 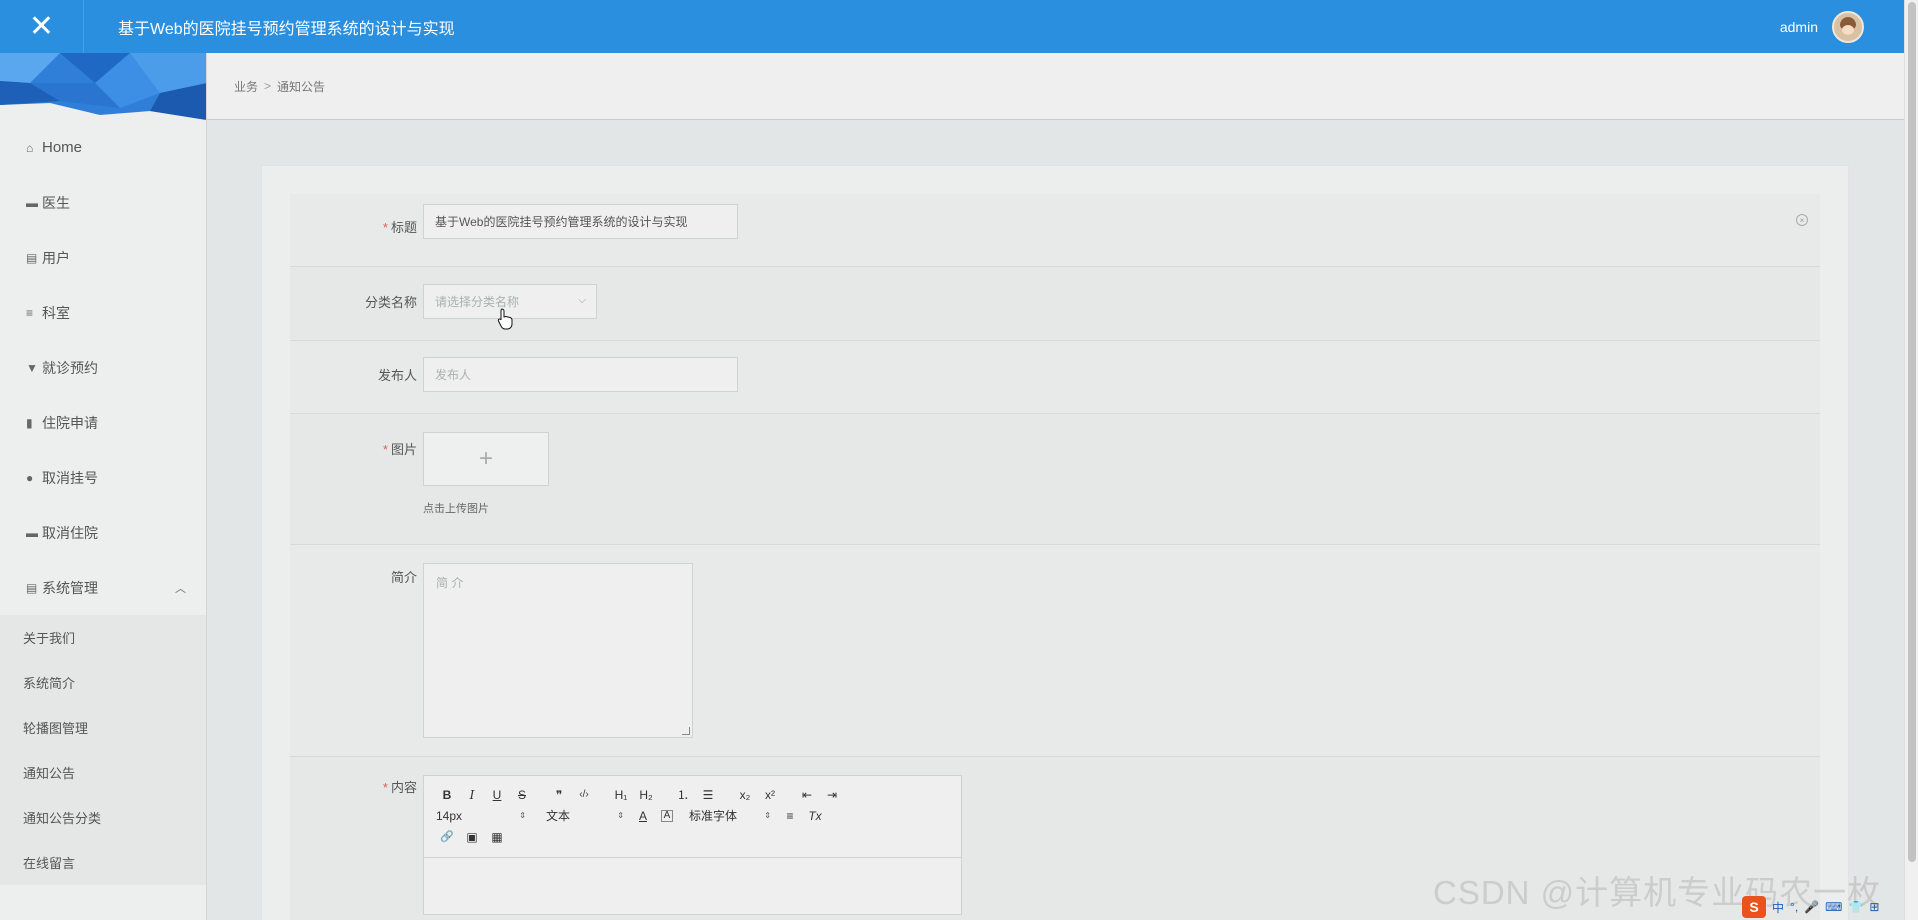 What do you see at coordinates (103, 817) in the screenshot?
I see `submenu-item-notice-category: 通知公告分类` at bounding box center [103, 817].